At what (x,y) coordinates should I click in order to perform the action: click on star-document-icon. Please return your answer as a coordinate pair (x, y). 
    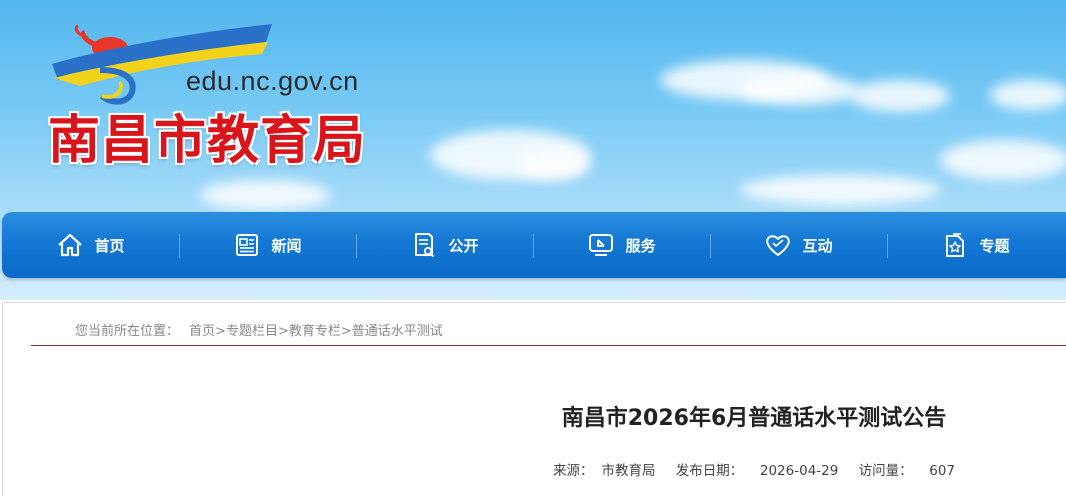
    Looking at the image, I should click on (955, 245).